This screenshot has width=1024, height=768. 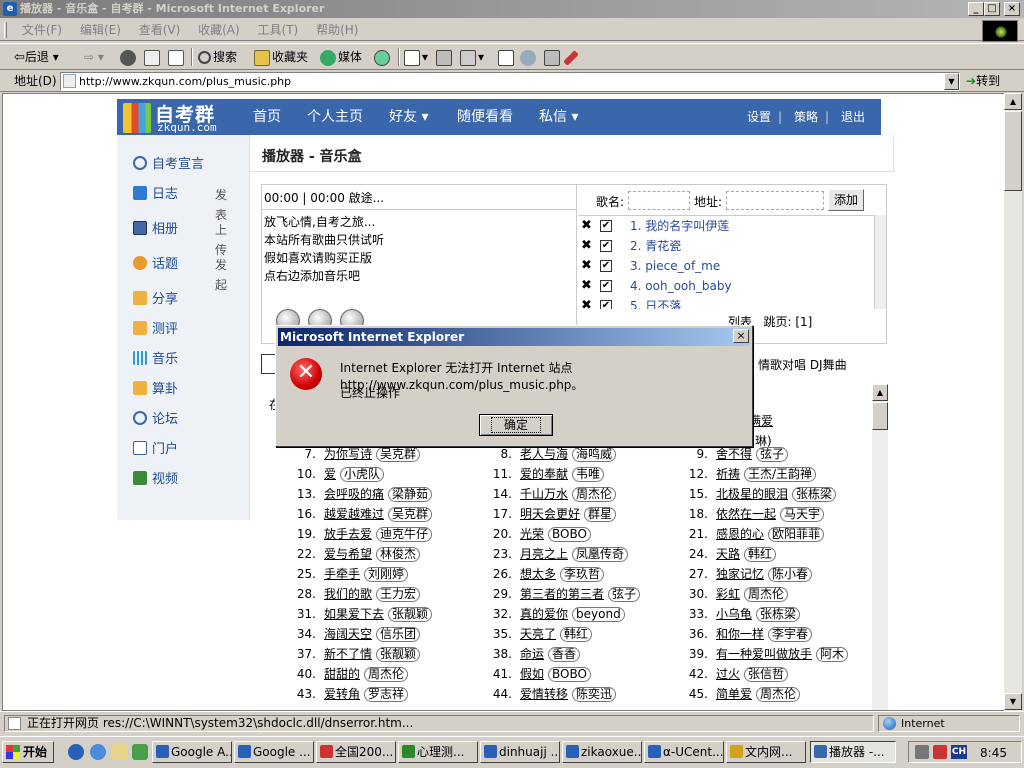 What do you see at coordinates (741, 613) in the screenshot?
I see `song-entry: 33. 小乌龟 张栋梁` at bounding box center [741, 613].